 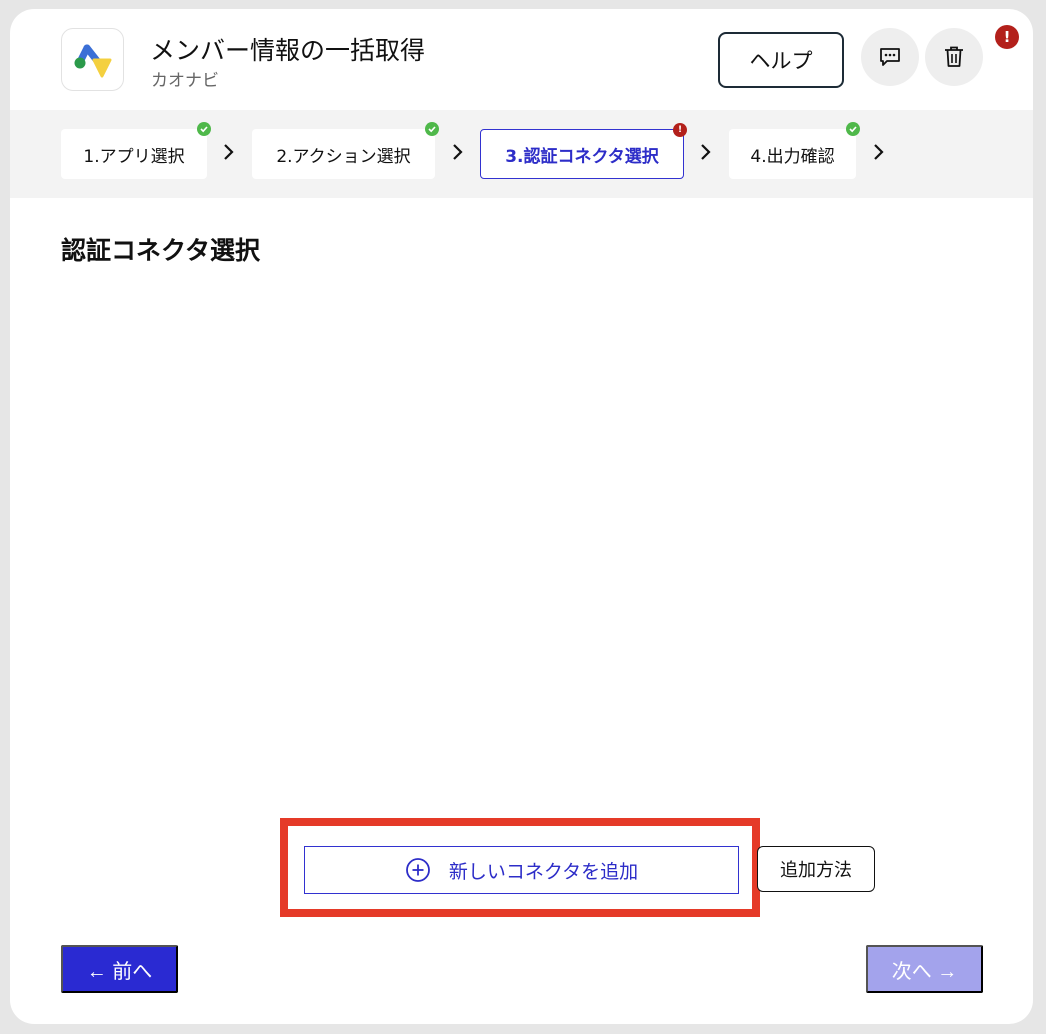 What do you see at coordinates (792, 156) in the screenshot?
I see `step-label: 4.出力確認` at bounding box center [792, 156].